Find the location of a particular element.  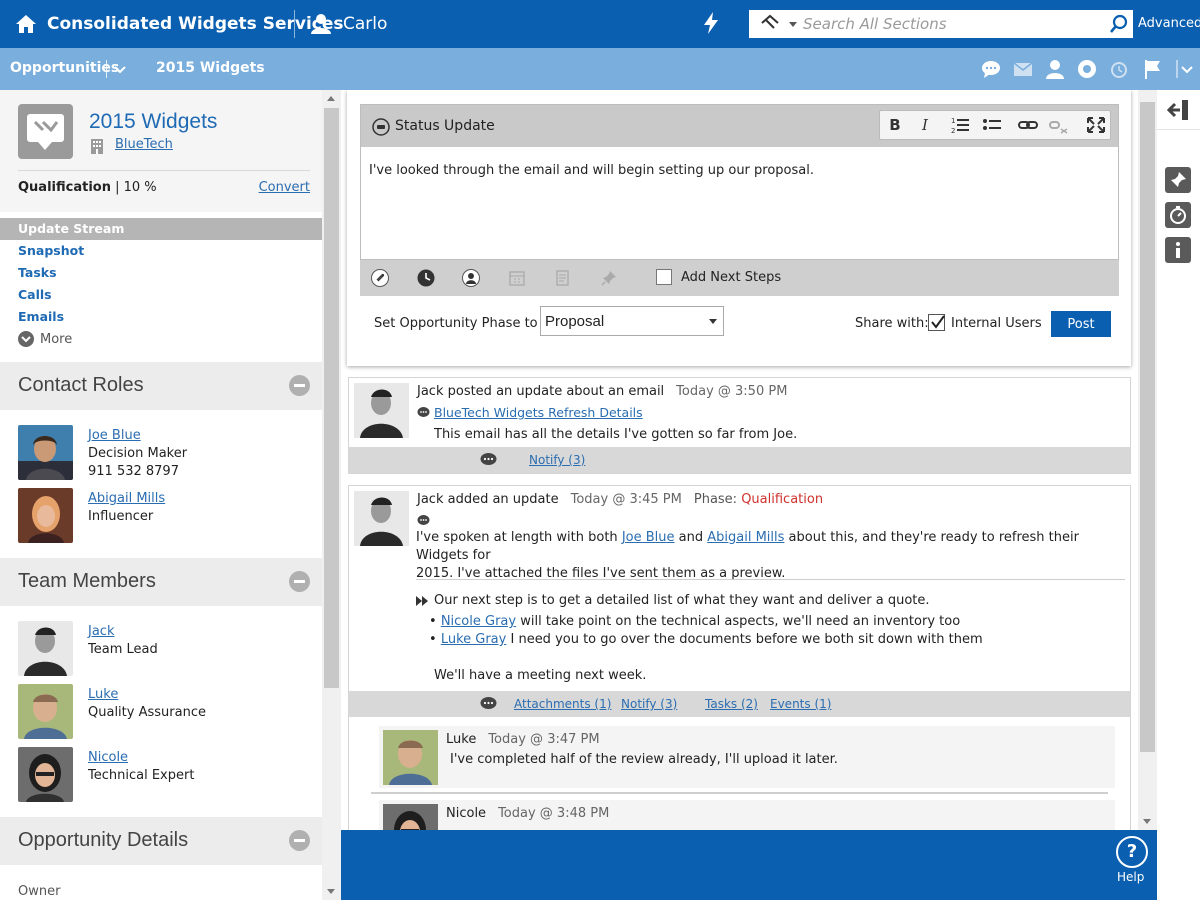

chevron-down-icon is located at coordinates (120, 69).